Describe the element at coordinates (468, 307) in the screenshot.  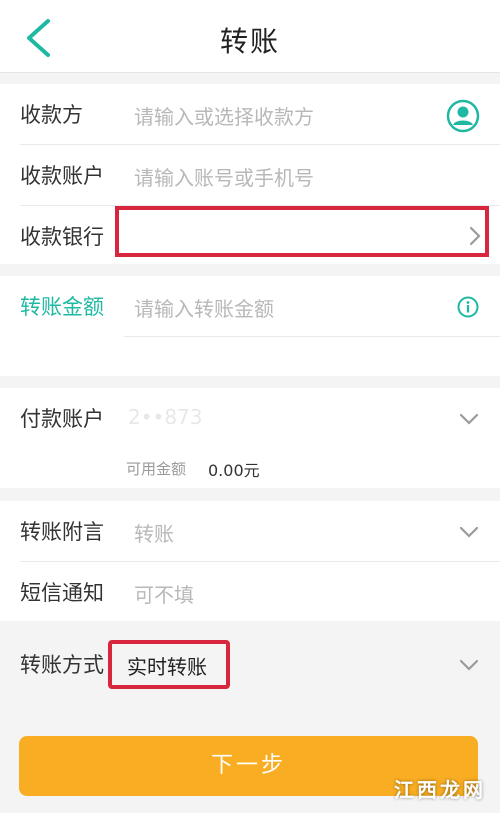
I see `info-icon` at that location.